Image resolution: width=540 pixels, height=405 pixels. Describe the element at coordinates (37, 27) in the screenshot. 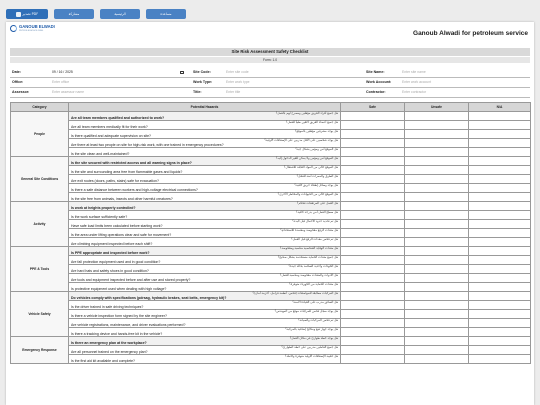

I see `logo-name: GANOUB ELWADI` at that location.